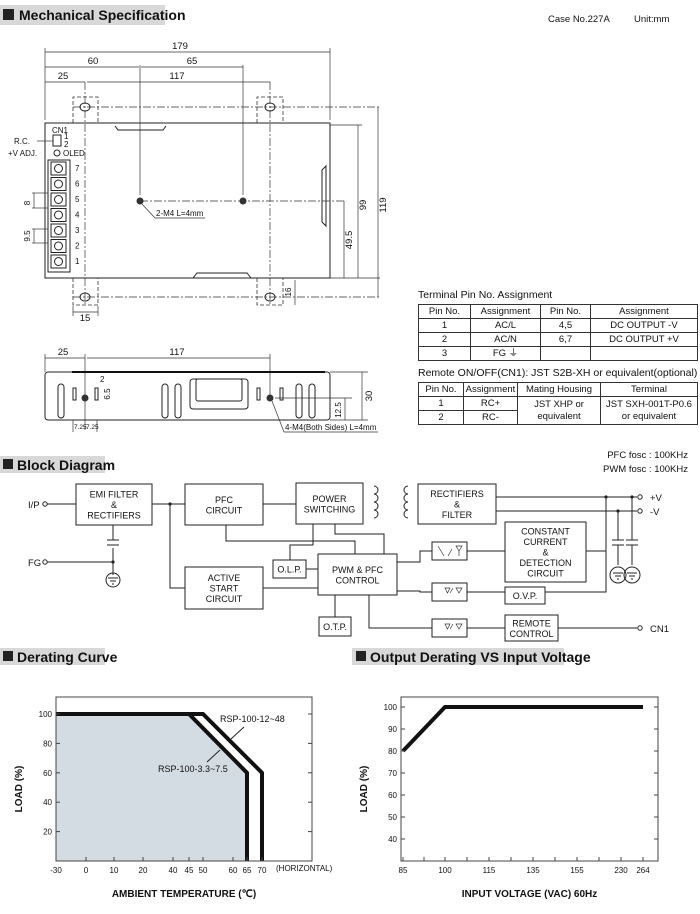  What do you see at coordinates (77, 199) in the screenshot?
I see `terminal-number: 5` at bounding box center [77, 199].